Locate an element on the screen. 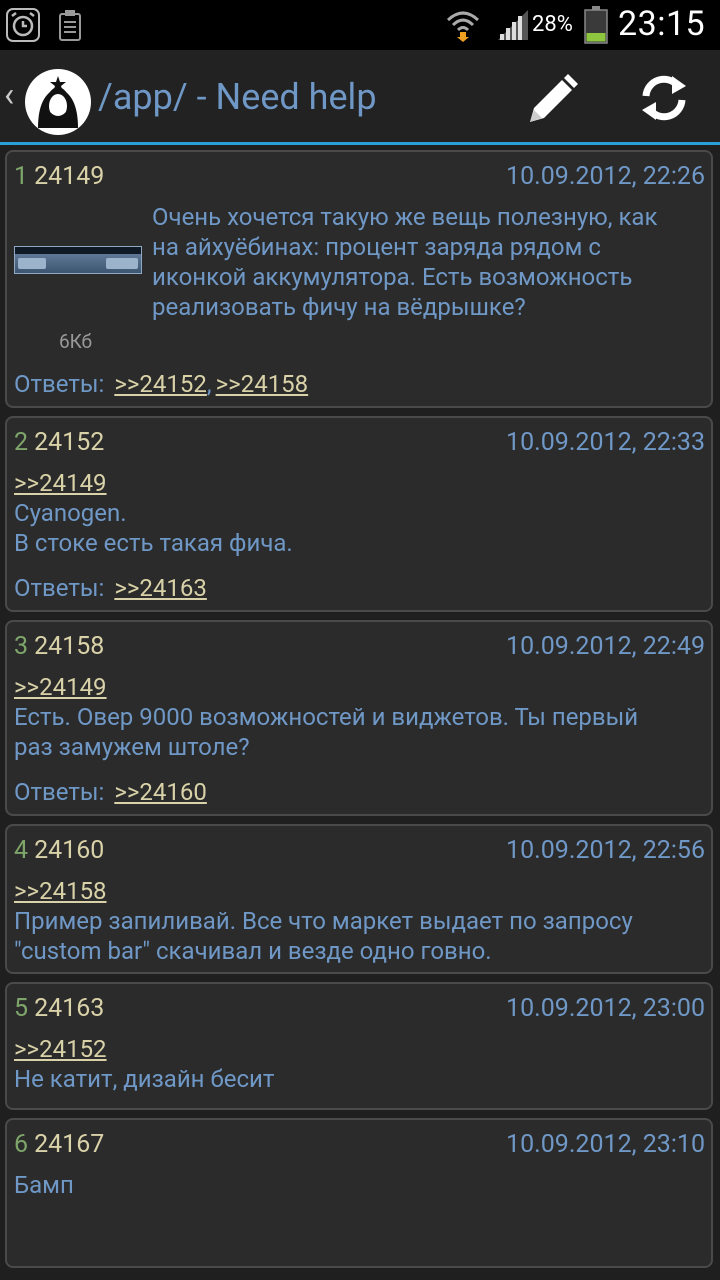  post-index: 5 is located at coordinates (21, 1008).